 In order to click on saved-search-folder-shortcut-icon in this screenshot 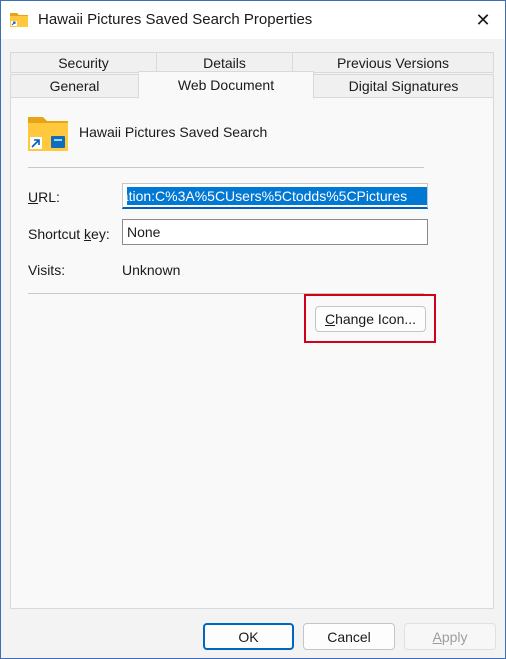, I will do `click(48, 134)`.